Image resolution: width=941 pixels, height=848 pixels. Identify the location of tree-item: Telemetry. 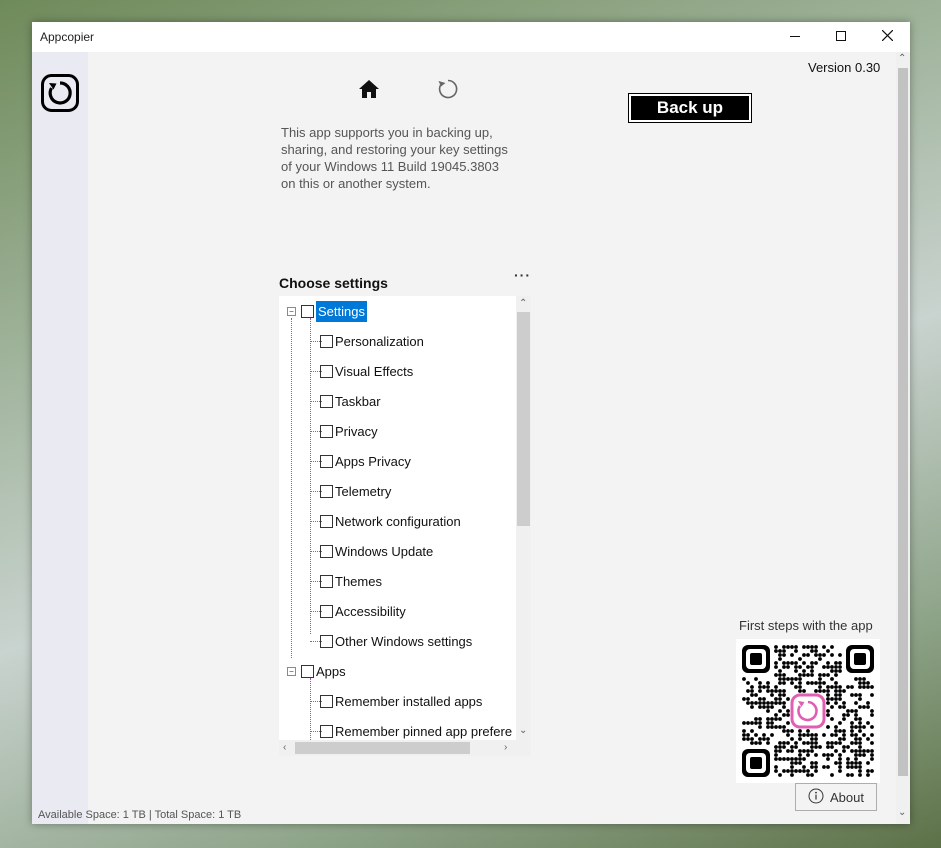
(355, 491).